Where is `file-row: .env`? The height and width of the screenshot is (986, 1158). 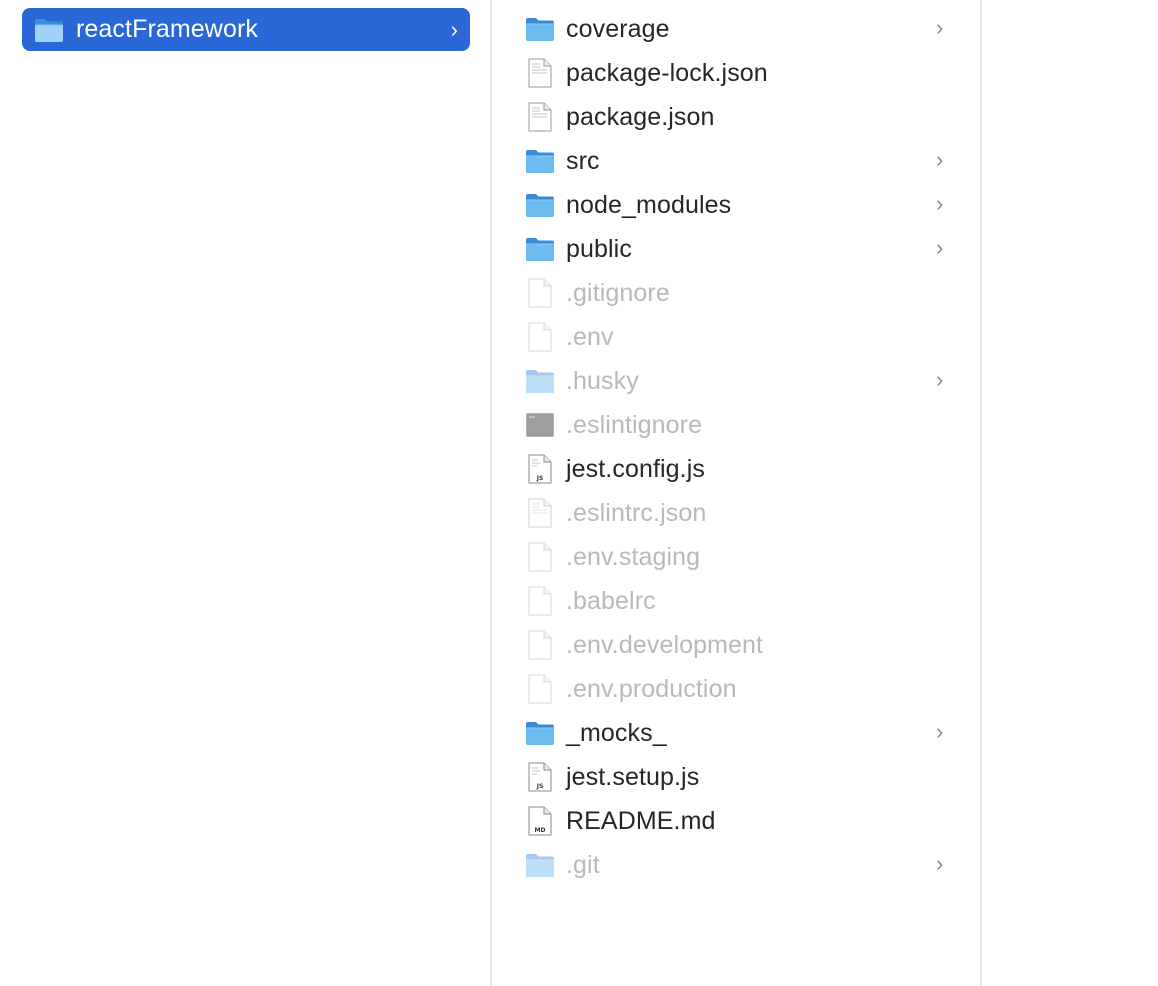
file-row: .env is located at coordinates (736, 337).